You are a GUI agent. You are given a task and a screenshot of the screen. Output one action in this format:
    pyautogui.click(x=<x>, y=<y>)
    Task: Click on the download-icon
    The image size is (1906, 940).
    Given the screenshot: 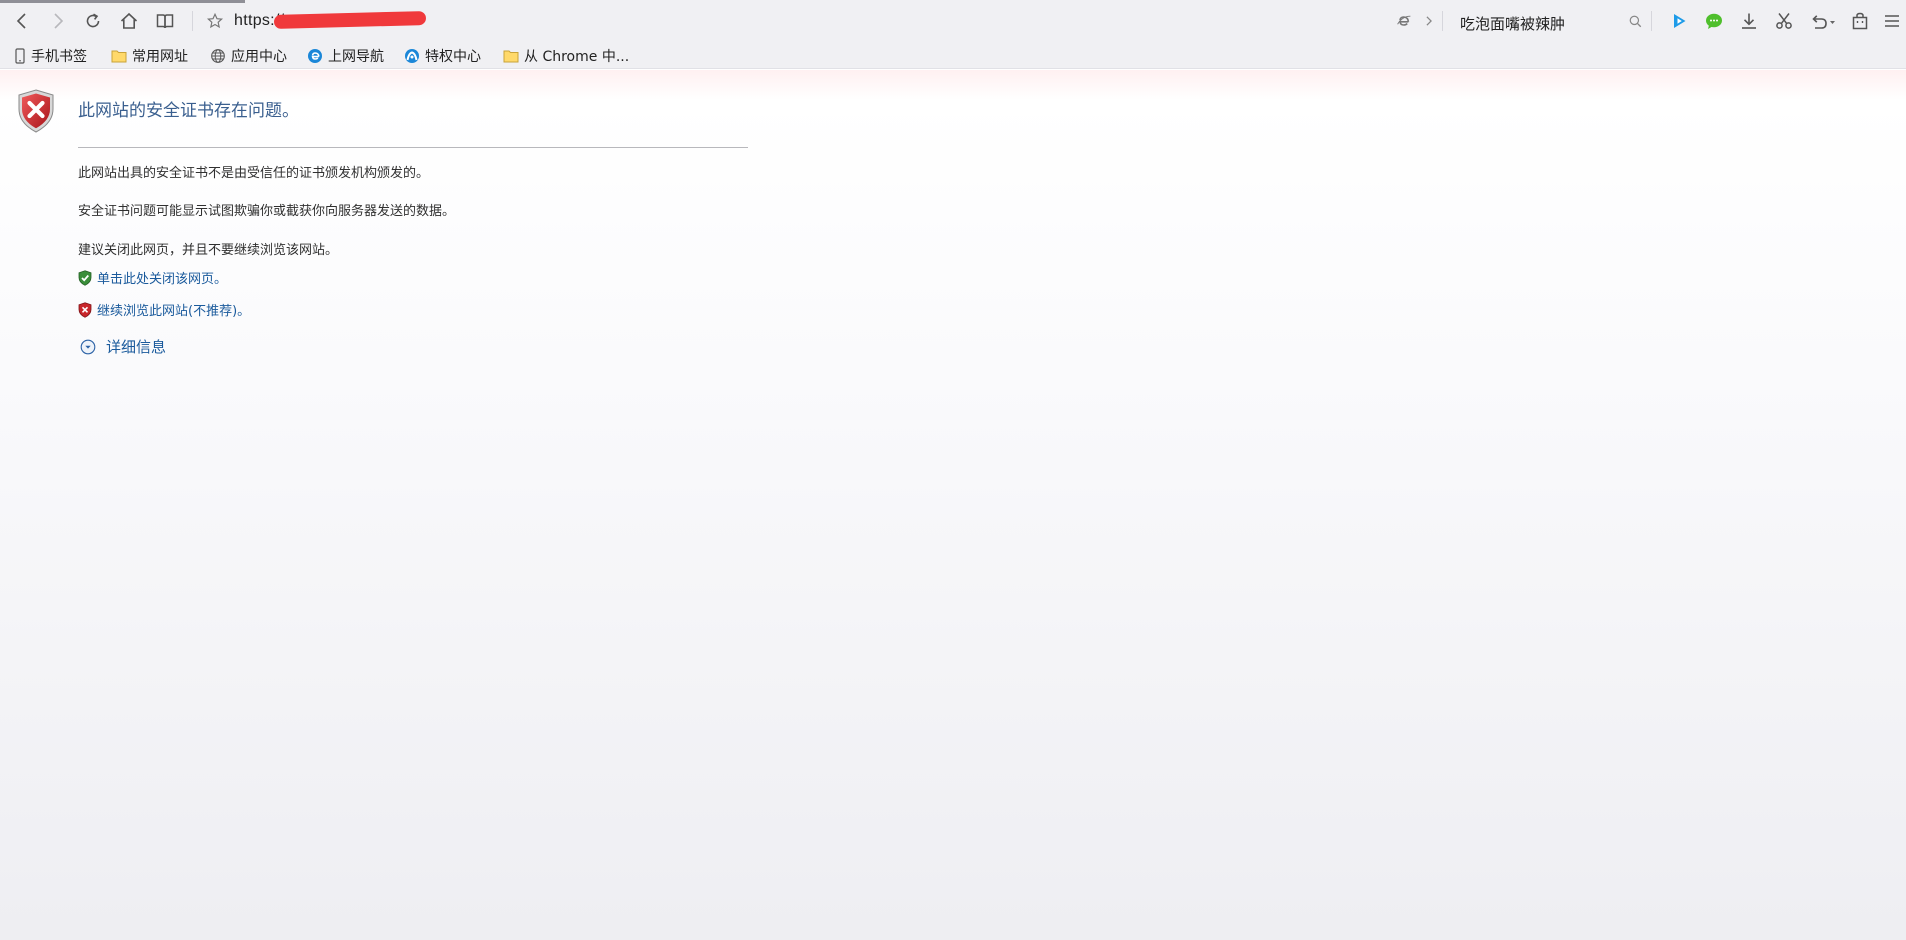 What is the action you would take?
    pyautogui.click(x=1749, y=21)
    